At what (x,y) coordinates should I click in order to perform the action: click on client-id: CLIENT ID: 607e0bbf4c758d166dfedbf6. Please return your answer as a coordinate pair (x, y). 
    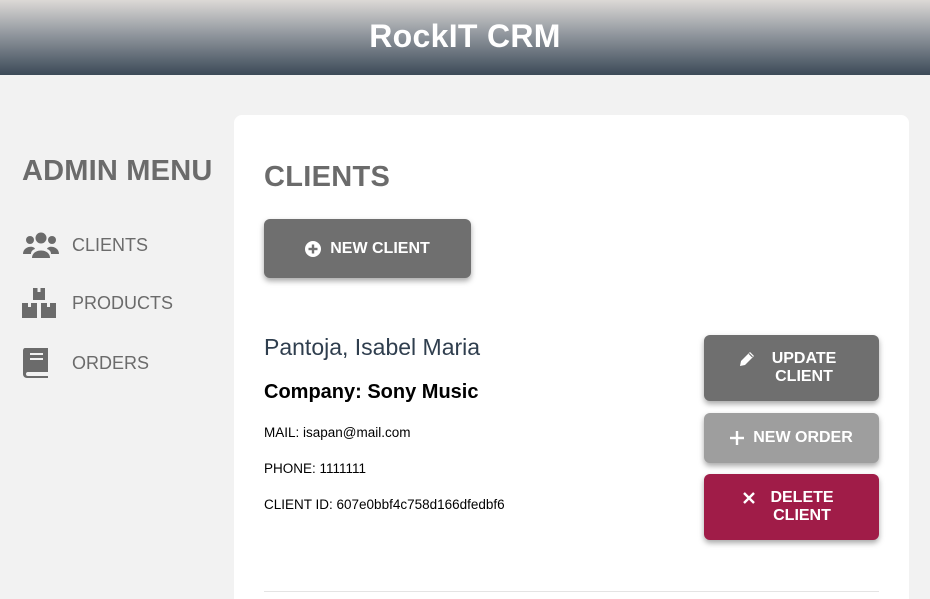
    Looking at the image, I should click on (384, 504).